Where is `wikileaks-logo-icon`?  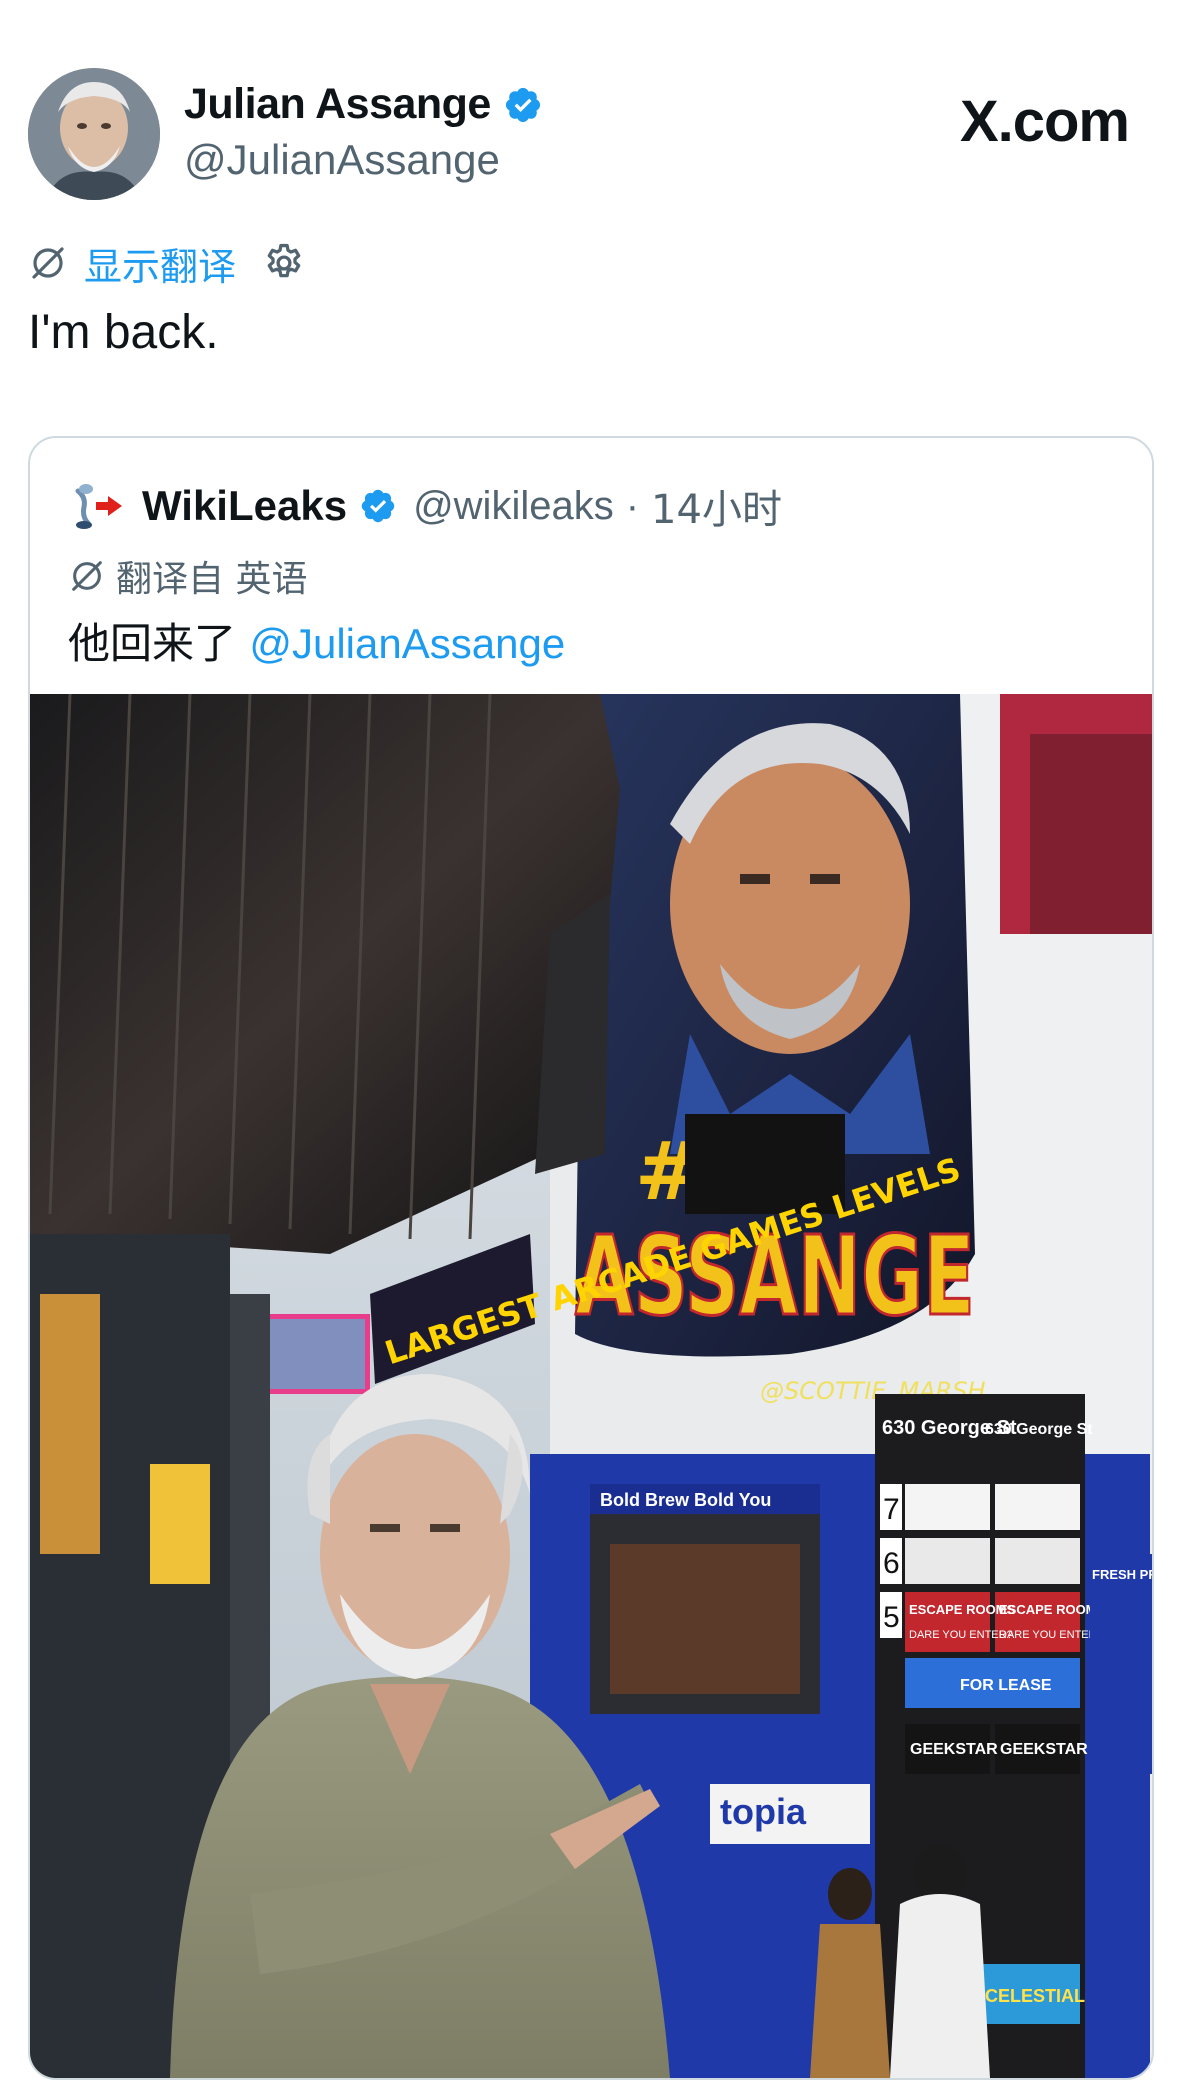
wikileaks-logo-icon is located at coordinates (97, 506).